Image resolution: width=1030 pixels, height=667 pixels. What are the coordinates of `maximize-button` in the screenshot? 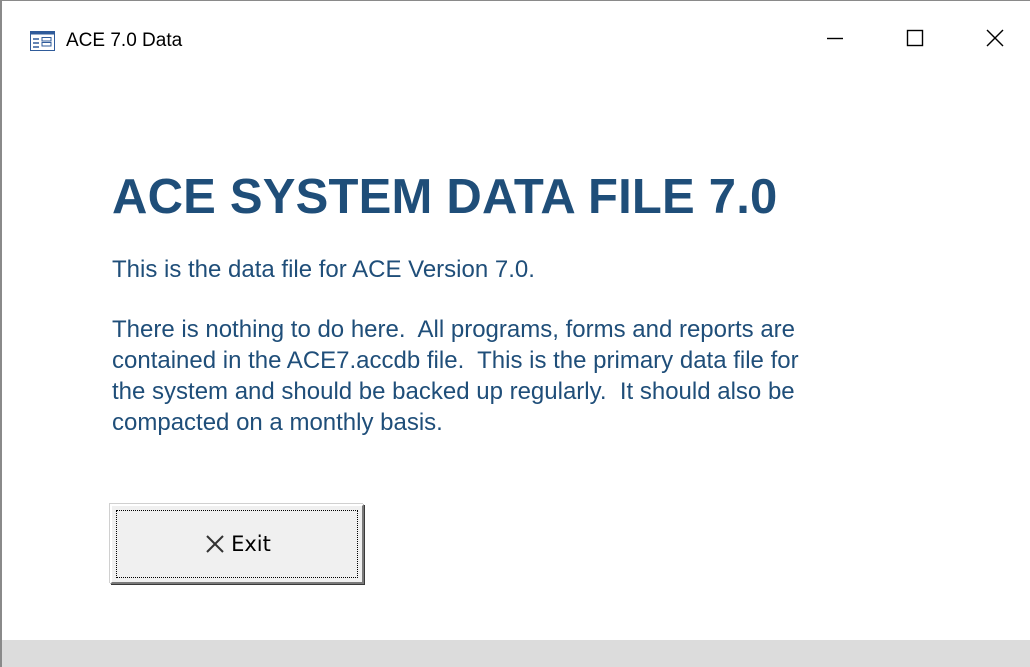 It's located at (915, 38).